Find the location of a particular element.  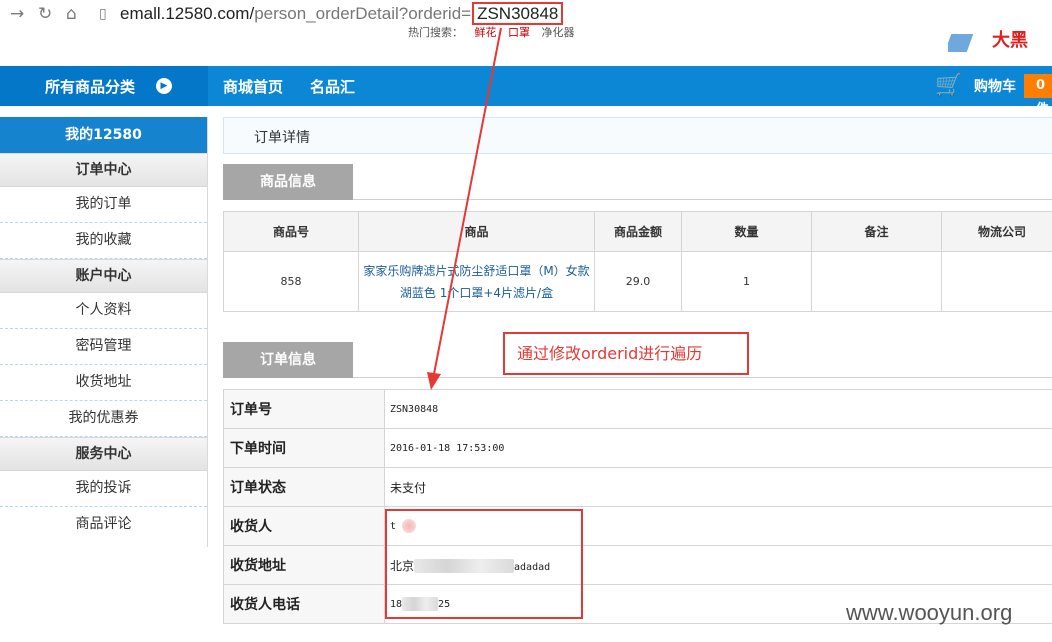

sidebar-item-address: 收货地址 is located at coordinates (103, 383).